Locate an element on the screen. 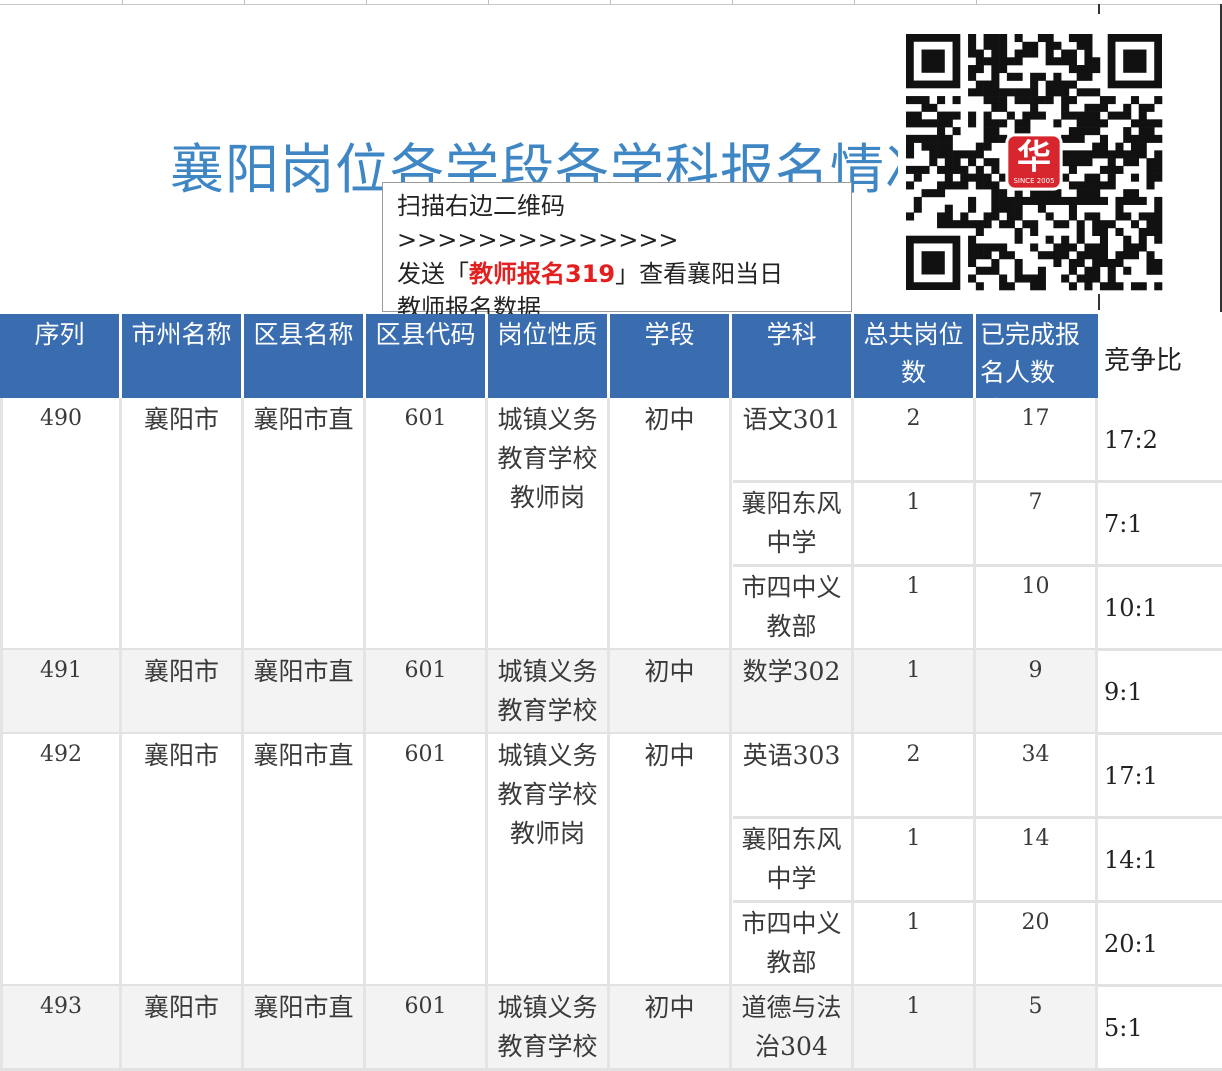 This screenshot has height=1071, width=1222. table-cell: 7 is located at coordinates (1037, 524).